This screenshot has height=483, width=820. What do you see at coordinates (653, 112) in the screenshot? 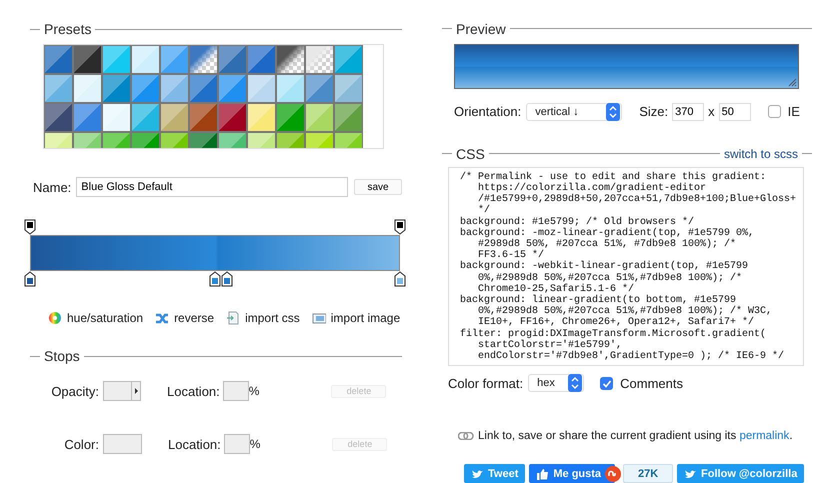
I see `size-label: Size:` at bounding box center [653, 112].